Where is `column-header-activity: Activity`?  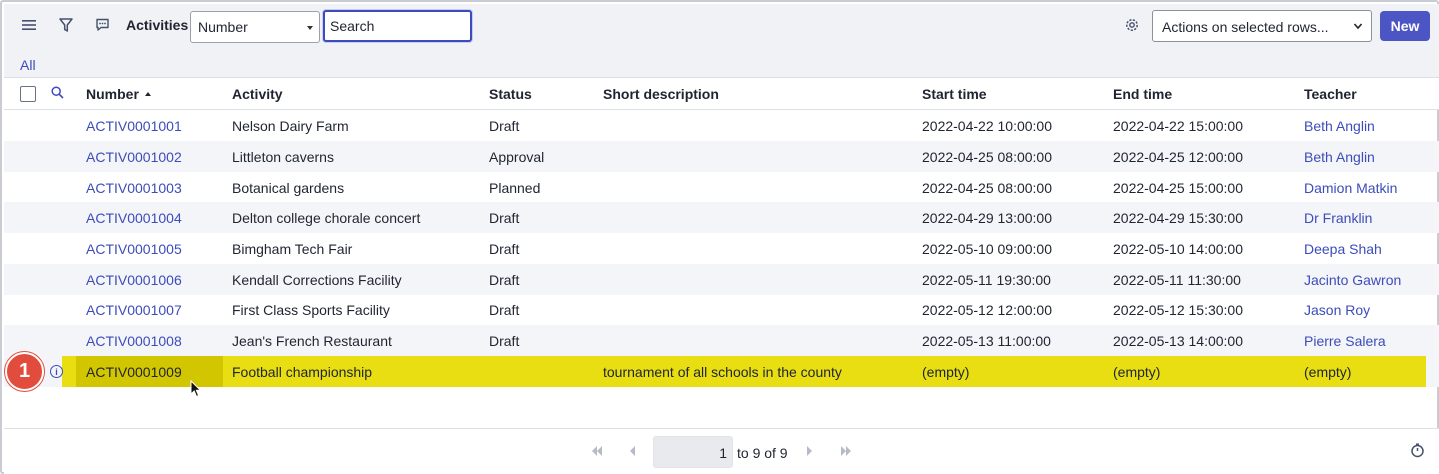
column-header-activity: Activity is located at coordinates (257, 94).